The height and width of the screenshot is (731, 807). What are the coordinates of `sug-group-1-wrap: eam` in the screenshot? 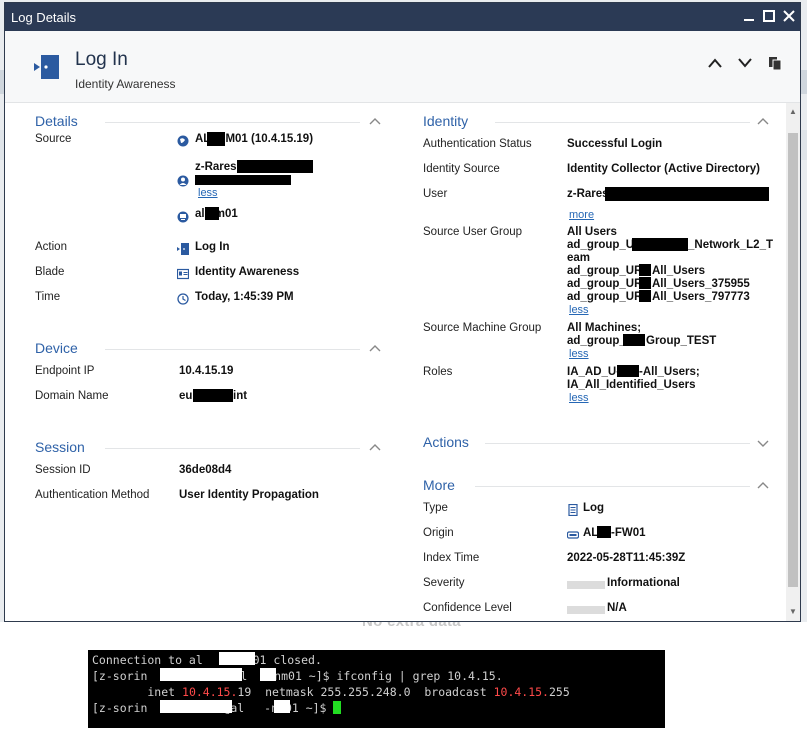 It's located at (579, 258).